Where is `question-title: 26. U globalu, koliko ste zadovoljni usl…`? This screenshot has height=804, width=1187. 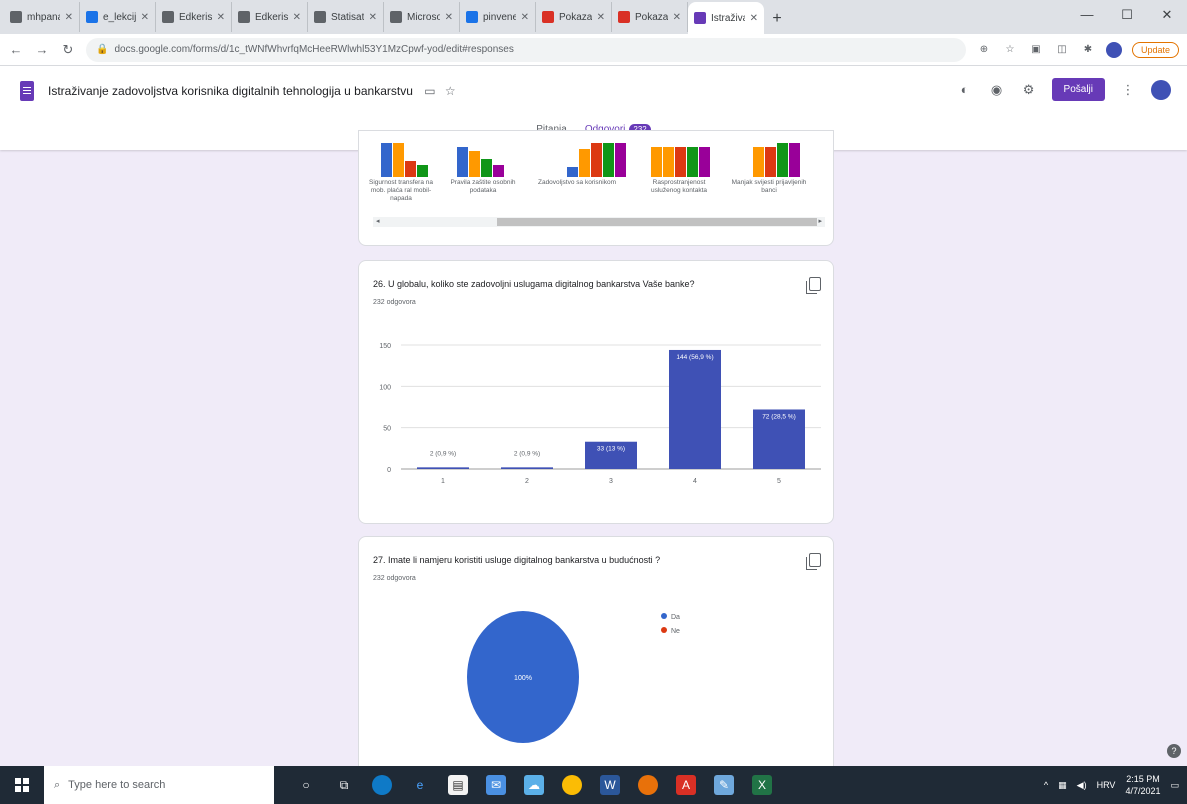 question-title: 26. U globalu, koliko ste zadovoljni usl… is located at coordinates (534, 284).